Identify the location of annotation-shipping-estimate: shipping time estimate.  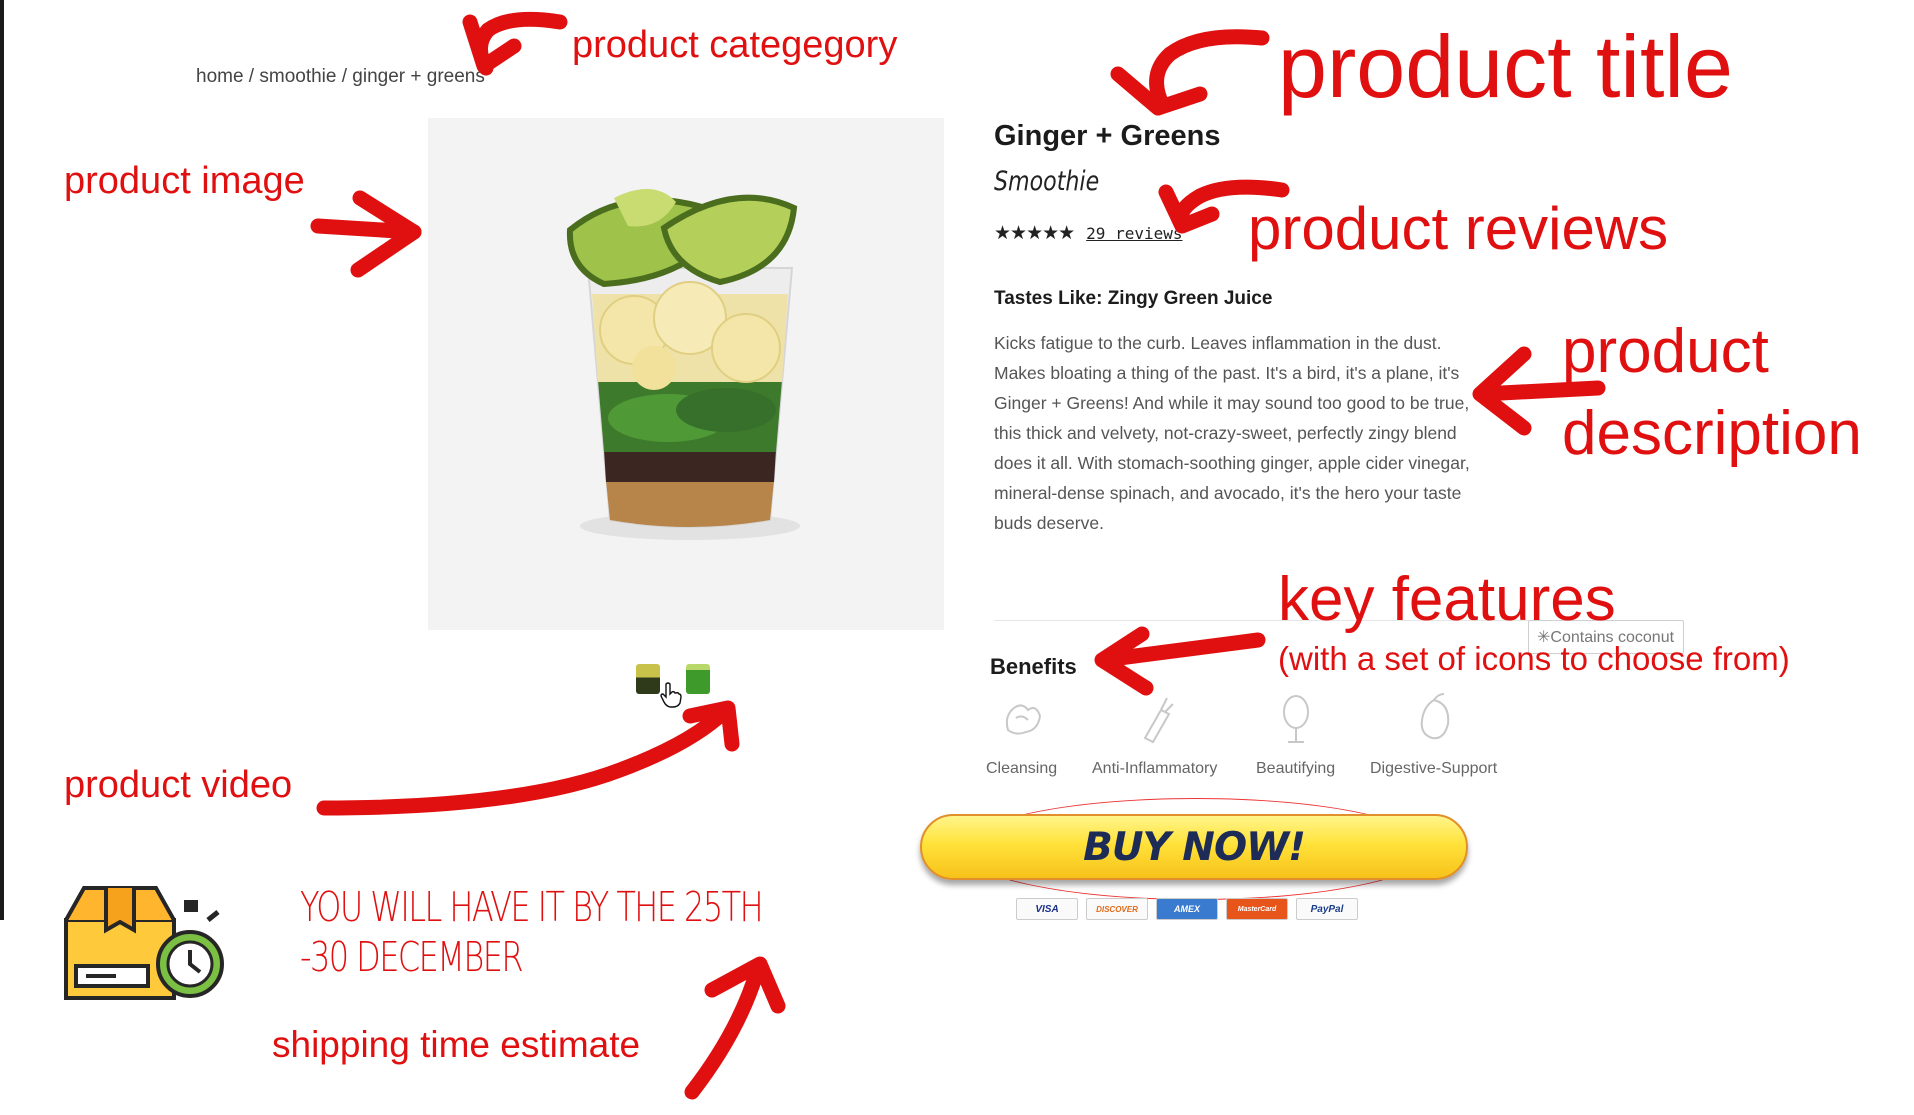
(456, 1044).